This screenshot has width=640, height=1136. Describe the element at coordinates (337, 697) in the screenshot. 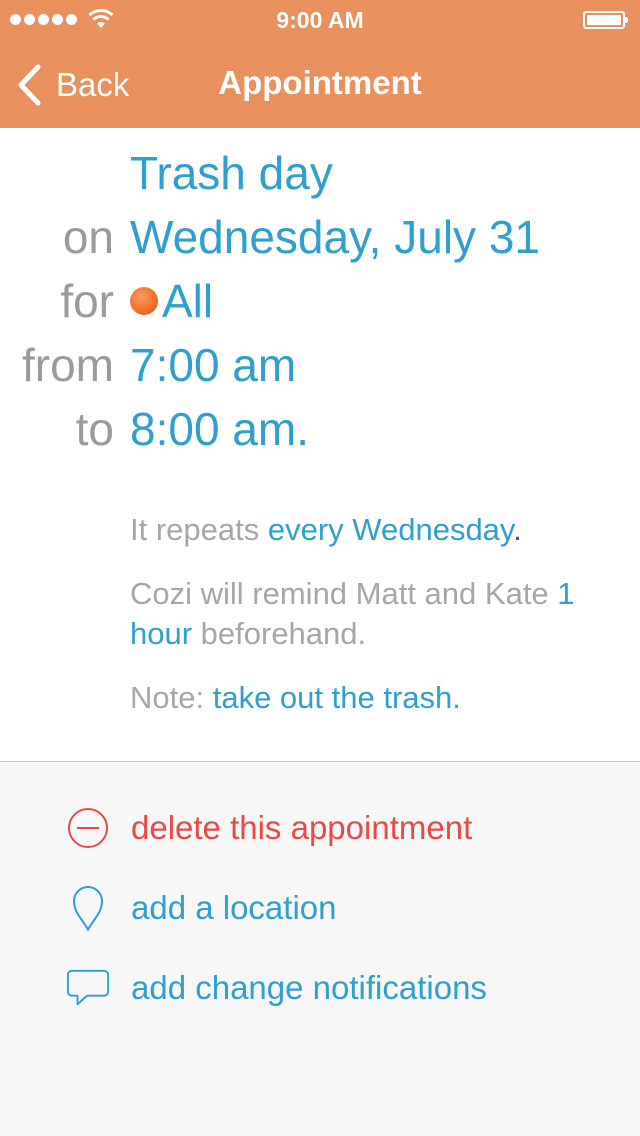

I see `note-value: take out the trash.` at that location.